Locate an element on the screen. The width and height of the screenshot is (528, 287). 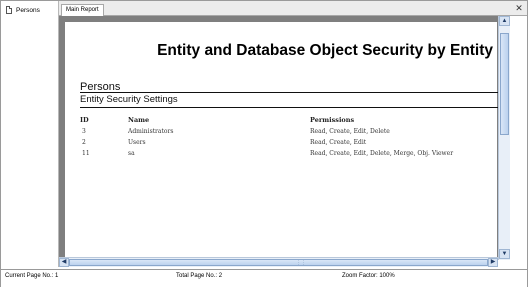
column-header-id: ID is located at coordinates (84, 120).